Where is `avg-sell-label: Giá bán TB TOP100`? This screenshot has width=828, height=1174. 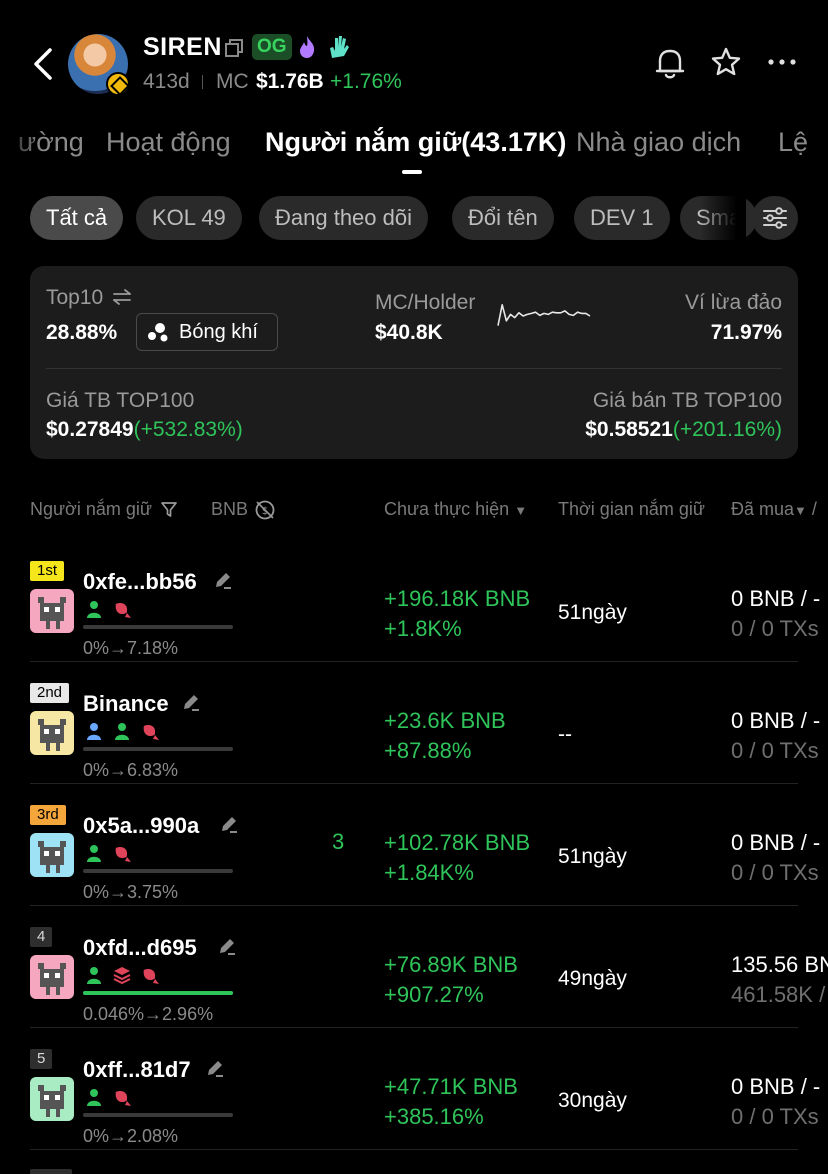
avg-sell-label: Giá bán TB TOP100 is located at coordinates (687, 400).